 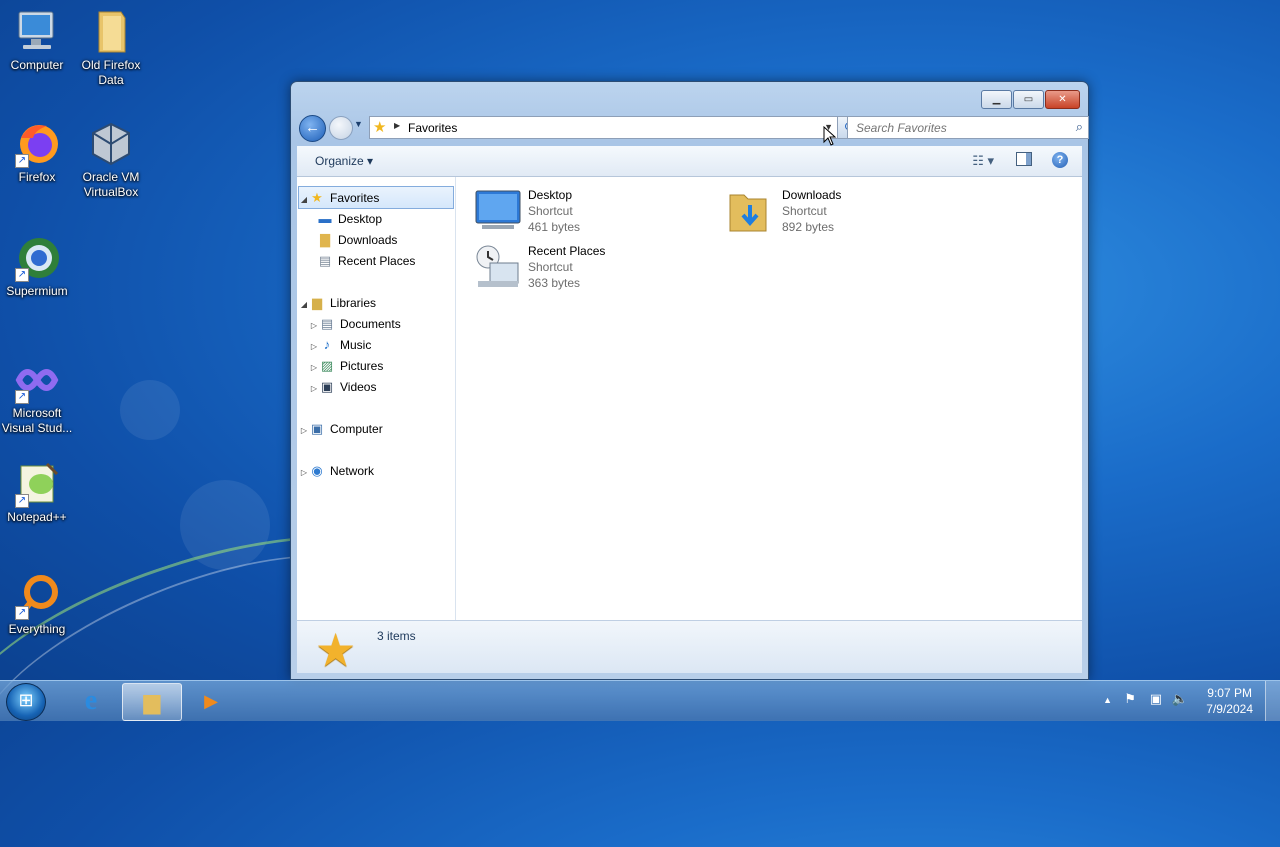 I want to click on show-desktop-button, so click(x=1272, y=701).